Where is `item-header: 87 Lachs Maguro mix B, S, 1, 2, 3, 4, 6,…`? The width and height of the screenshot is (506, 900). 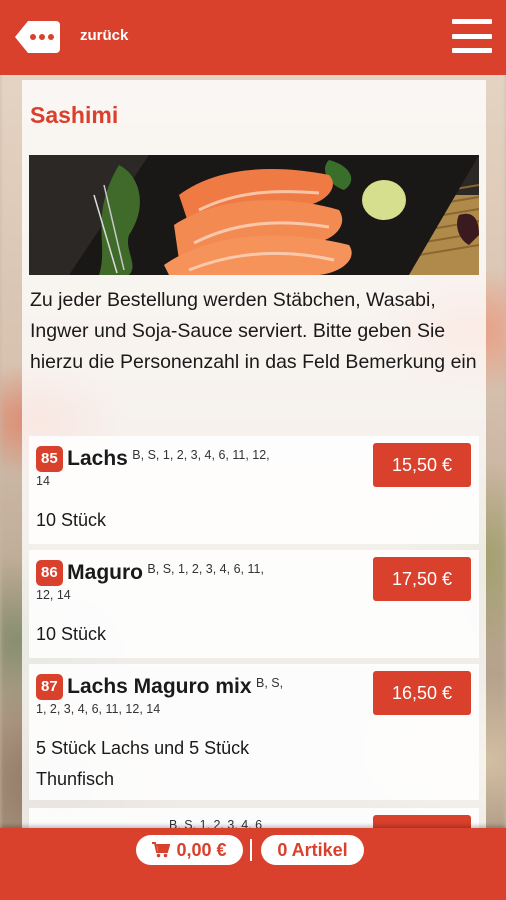 item-header: 87 Lachs Maguro mix B, S, 1, 2, 3, 4, 6,… is located at coordinates (201, 696).